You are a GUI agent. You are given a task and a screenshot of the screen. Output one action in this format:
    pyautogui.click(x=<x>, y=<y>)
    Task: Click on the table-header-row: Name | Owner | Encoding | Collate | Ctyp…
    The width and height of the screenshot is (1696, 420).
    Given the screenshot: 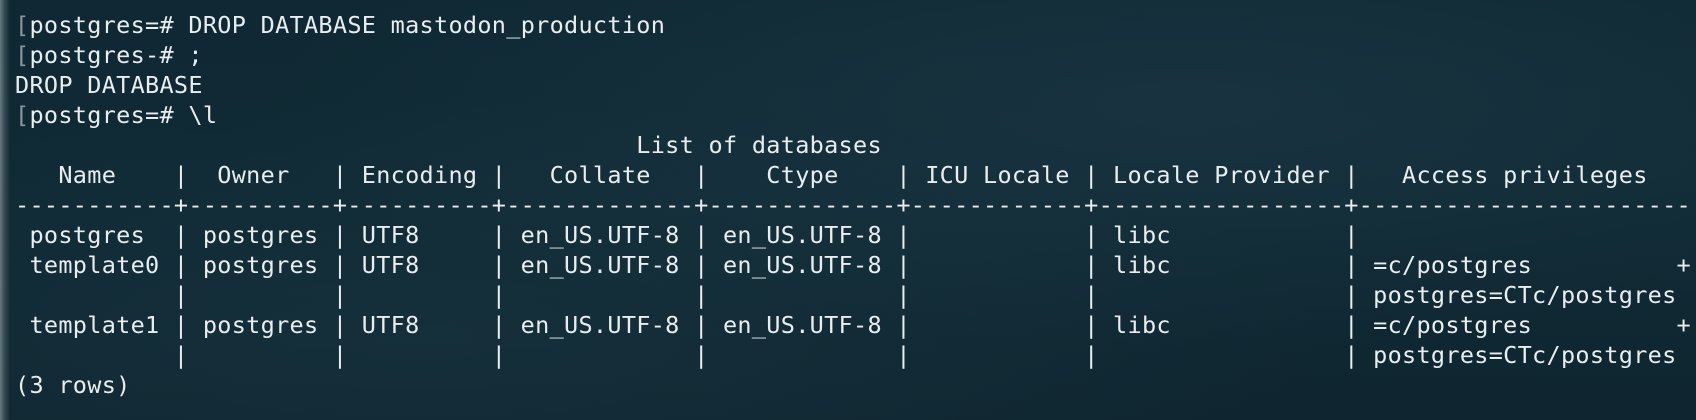 What is the action you would take?
    pyautogui.click(x=853, y=175)
    